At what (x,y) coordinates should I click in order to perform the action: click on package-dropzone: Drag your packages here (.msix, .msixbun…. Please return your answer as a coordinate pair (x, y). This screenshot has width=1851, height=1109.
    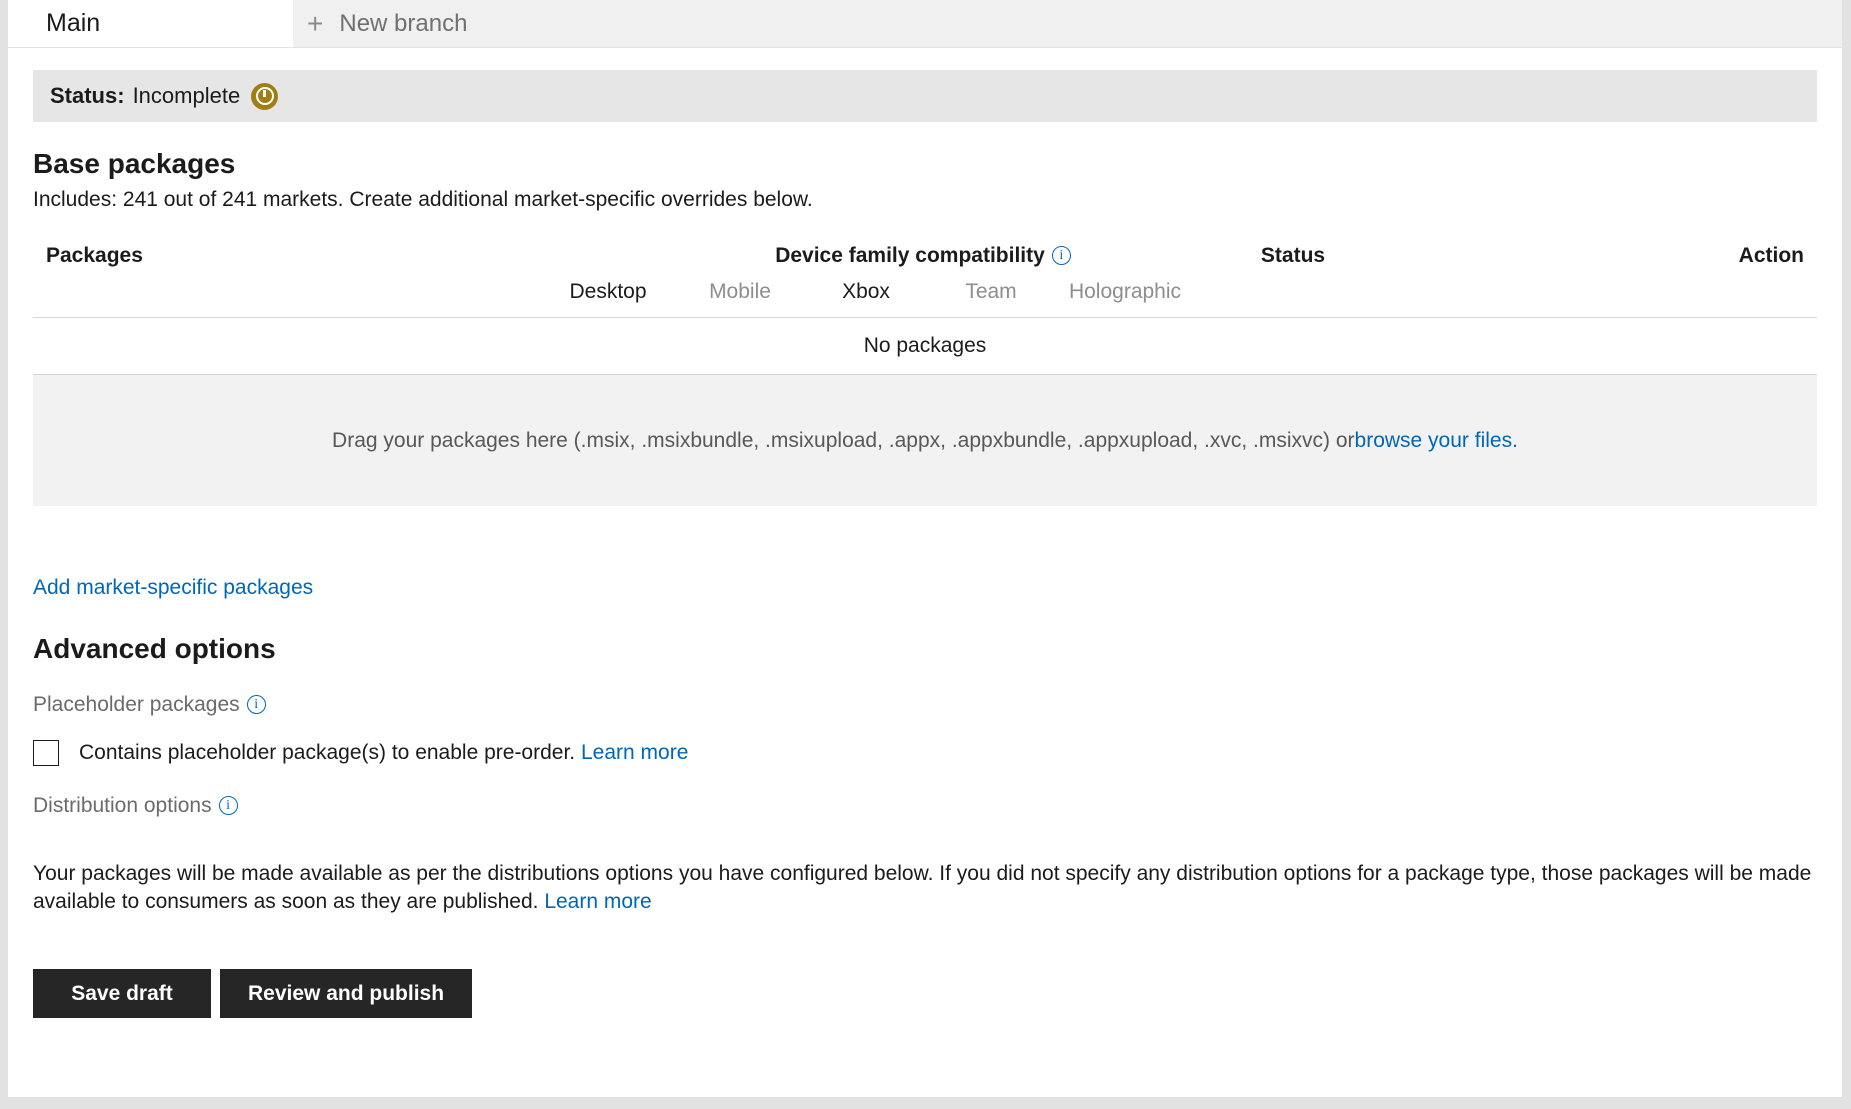
    Looking at the image, I should click on (925, 440).